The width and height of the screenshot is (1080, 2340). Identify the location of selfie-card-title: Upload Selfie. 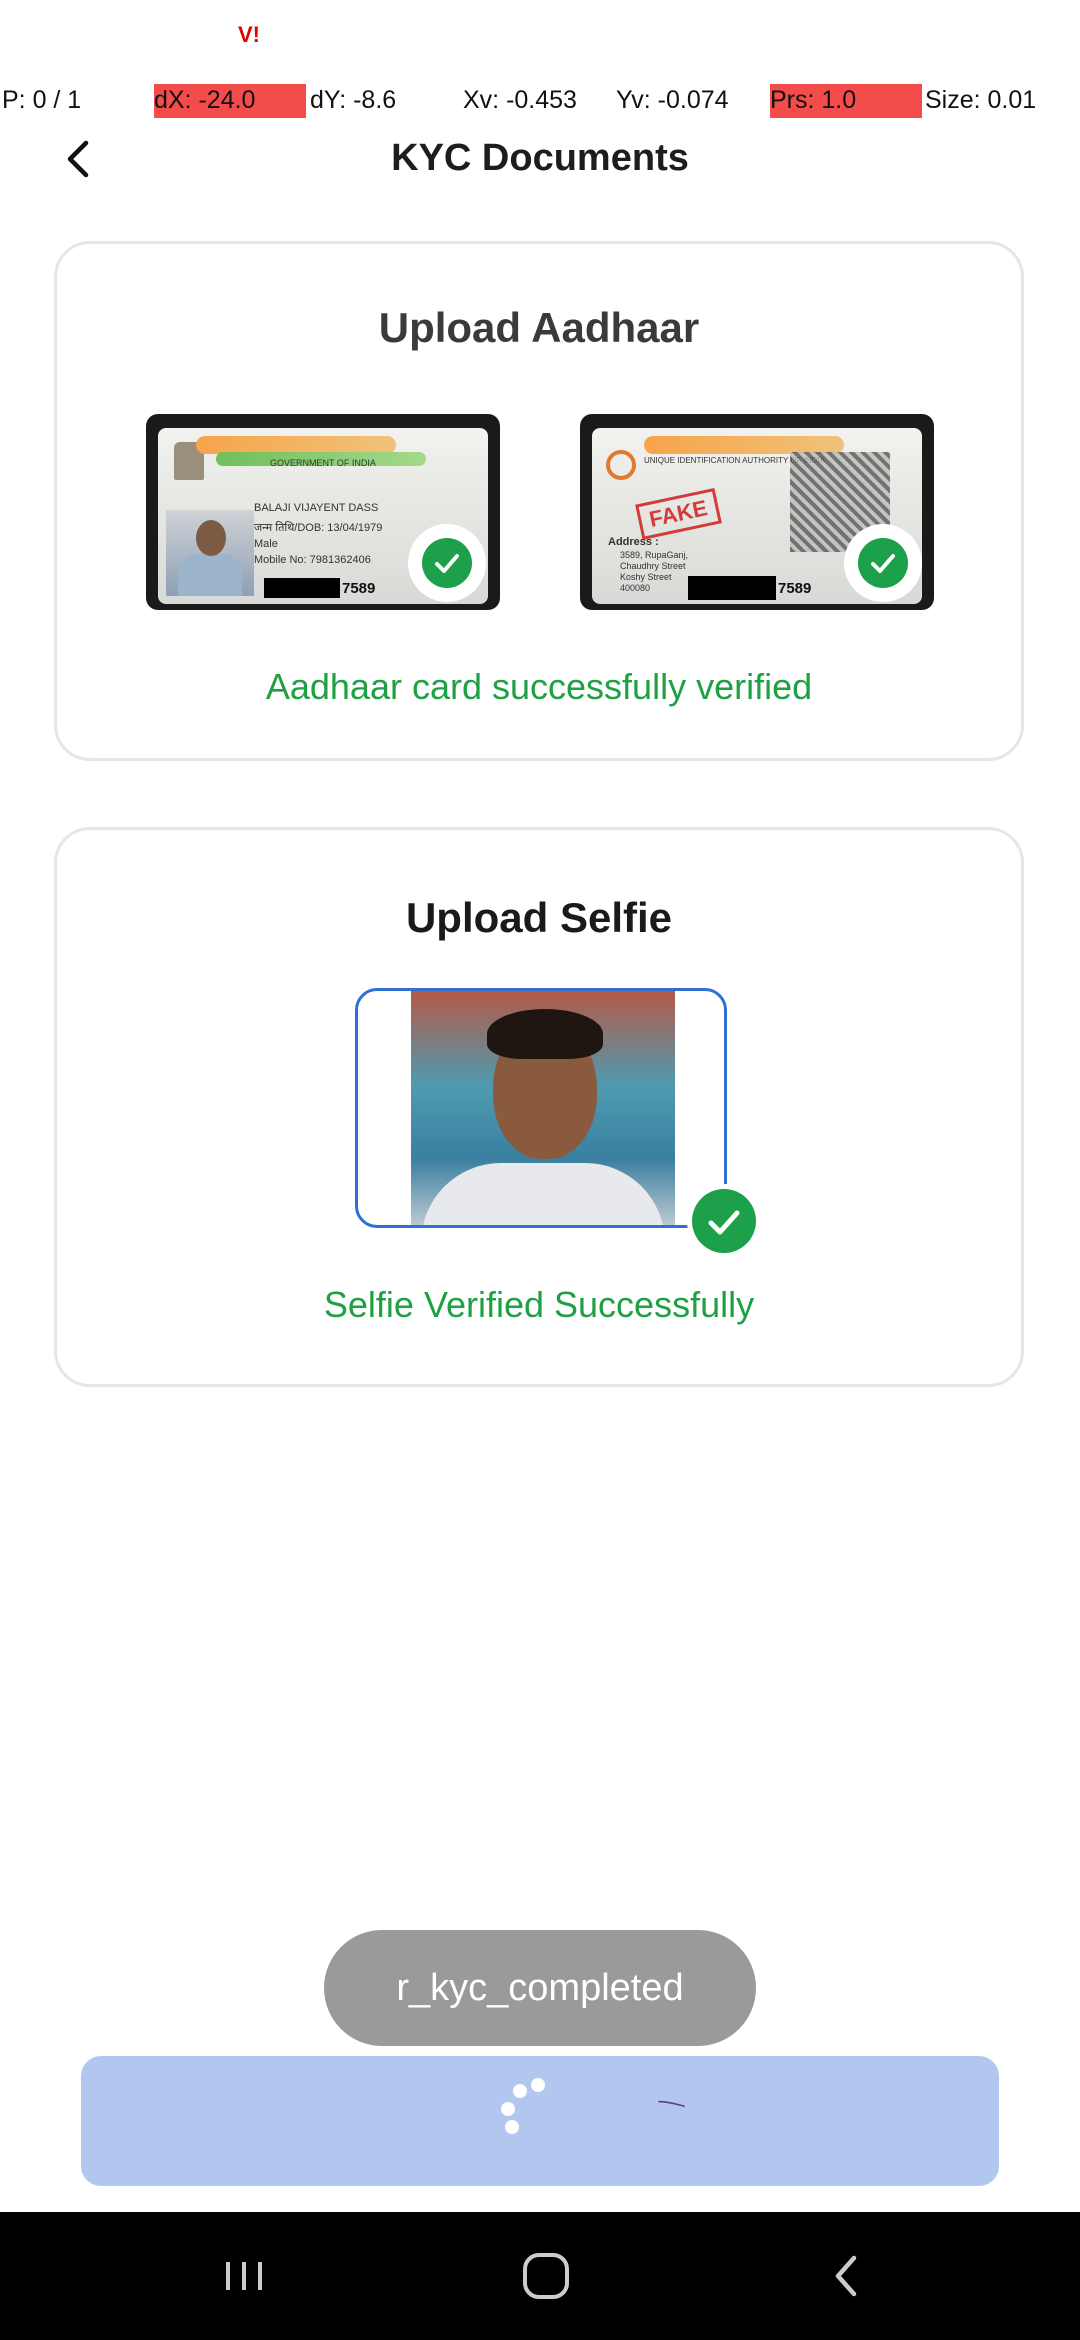
(539, 917).